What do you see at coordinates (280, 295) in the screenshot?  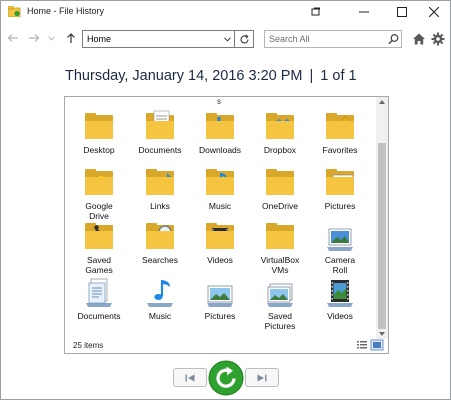 I see `library-saved-pictures-icon` at bounding box center [280, 295].